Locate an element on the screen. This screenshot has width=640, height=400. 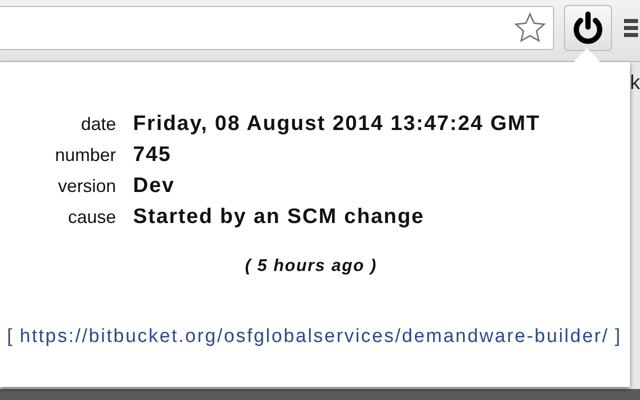
bracket: [ is located at coordinates (10, 337).